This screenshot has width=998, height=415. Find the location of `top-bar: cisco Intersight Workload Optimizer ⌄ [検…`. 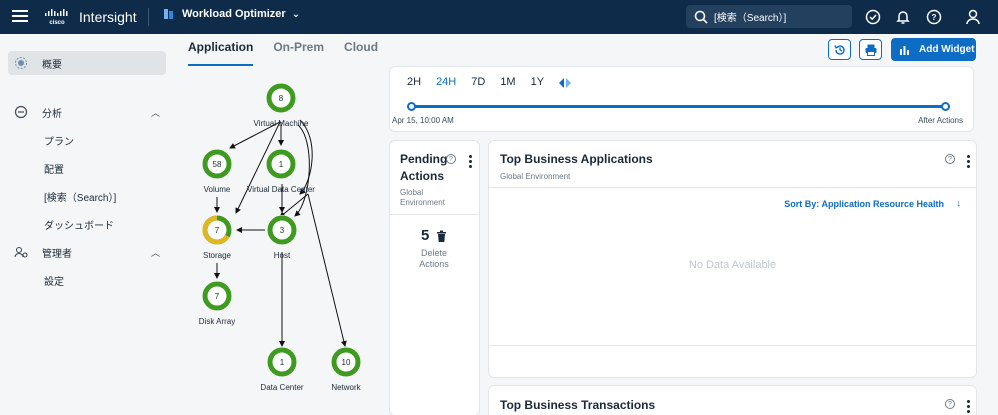

top-bar: cisco Intersight Workload Optimizer ⌄ [検… is located at coordinates (499, 17).